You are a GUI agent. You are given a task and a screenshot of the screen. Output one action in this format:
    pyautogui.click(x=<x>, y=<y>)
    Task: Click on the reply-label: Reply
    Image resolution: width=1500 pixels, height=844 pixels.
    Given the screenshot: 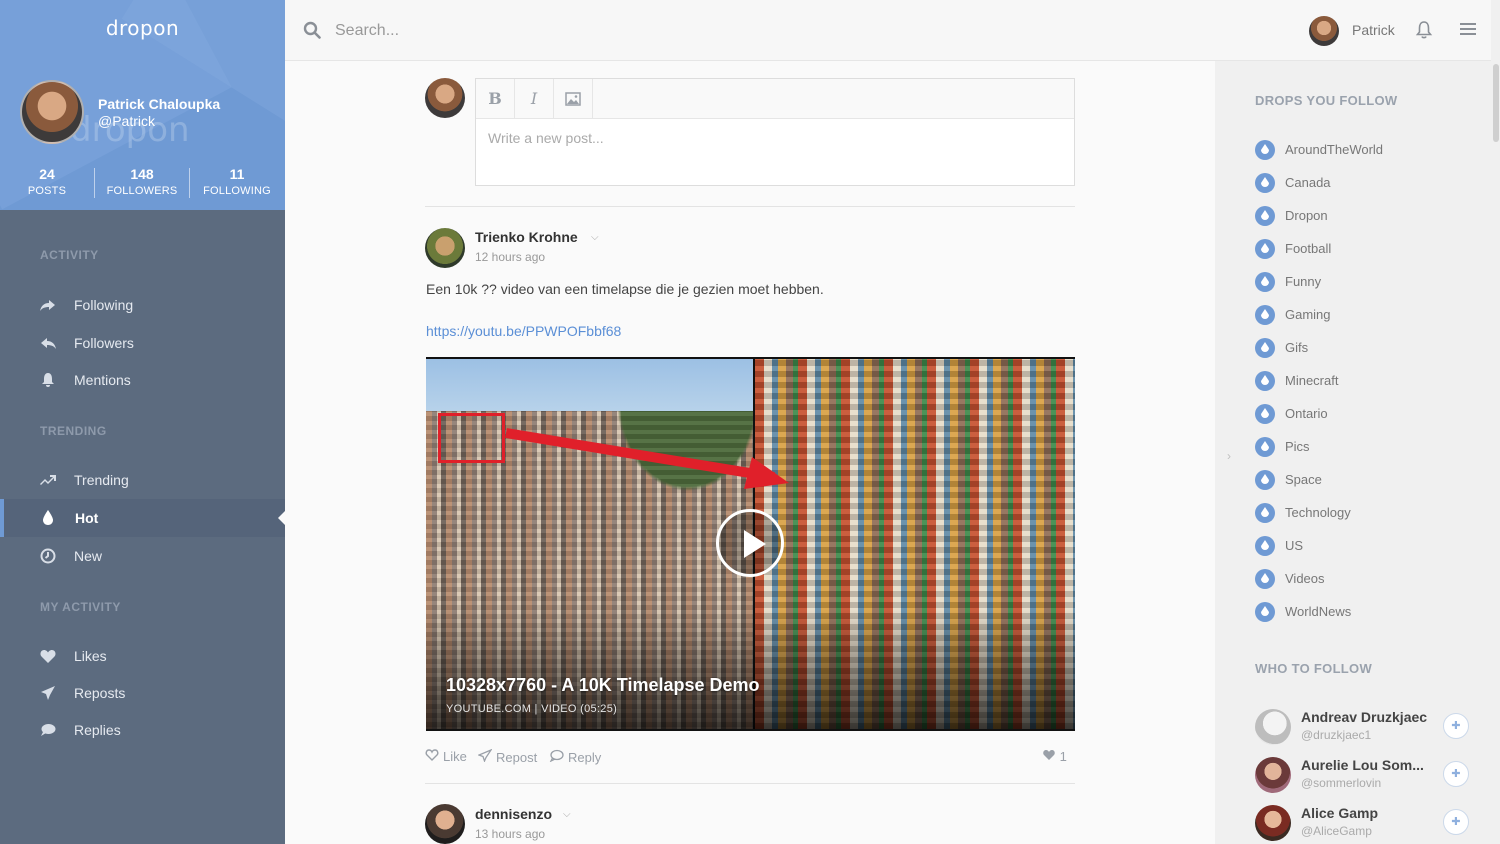 What is the action you would take?
    pyautogui.click(x=585, y=757)
    